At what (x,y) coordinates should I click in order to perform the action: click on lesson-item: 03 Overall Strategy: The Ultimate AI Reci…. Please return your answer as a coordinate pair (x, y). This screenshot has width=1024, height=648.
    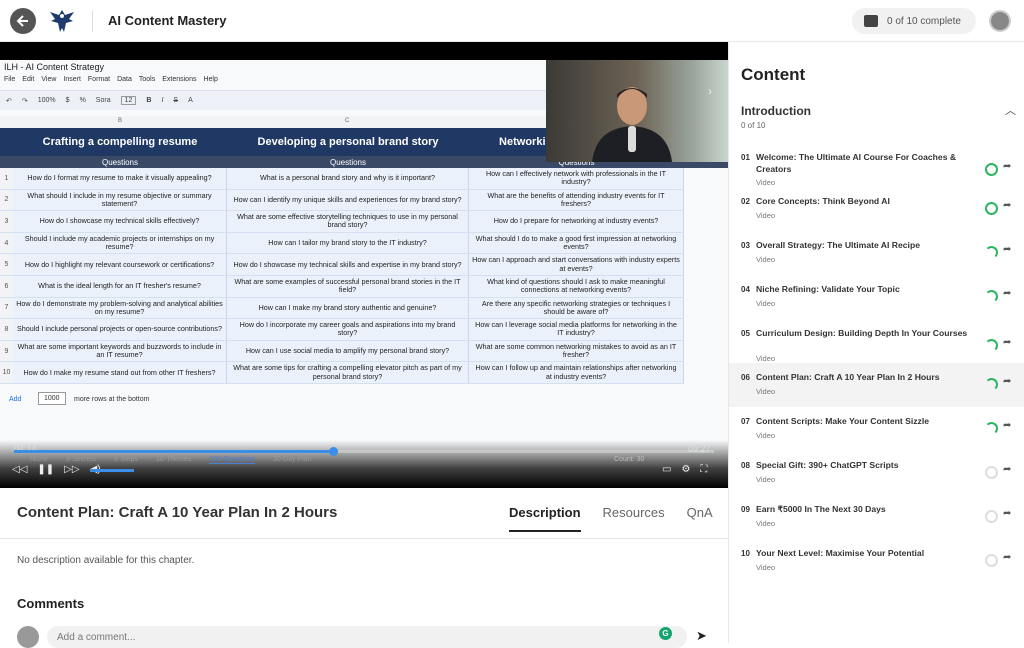
    Looking at the image, I should click on (876, 253).